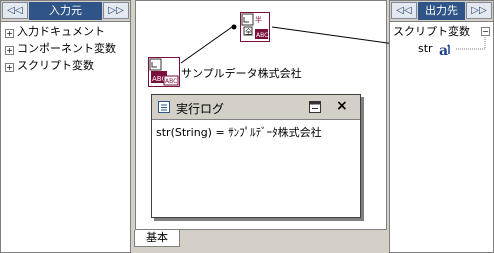 This screenshot has width=494, height=253. I want to click on log-window-titlebar: 実行ログ ×, so click(256, 107).